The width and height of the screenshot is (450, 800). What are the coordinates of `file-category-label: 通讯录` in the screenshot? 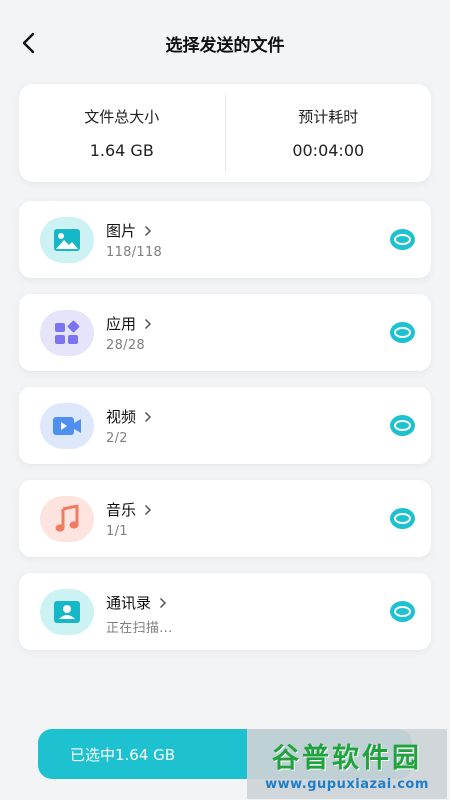 It's located at (129, 603).